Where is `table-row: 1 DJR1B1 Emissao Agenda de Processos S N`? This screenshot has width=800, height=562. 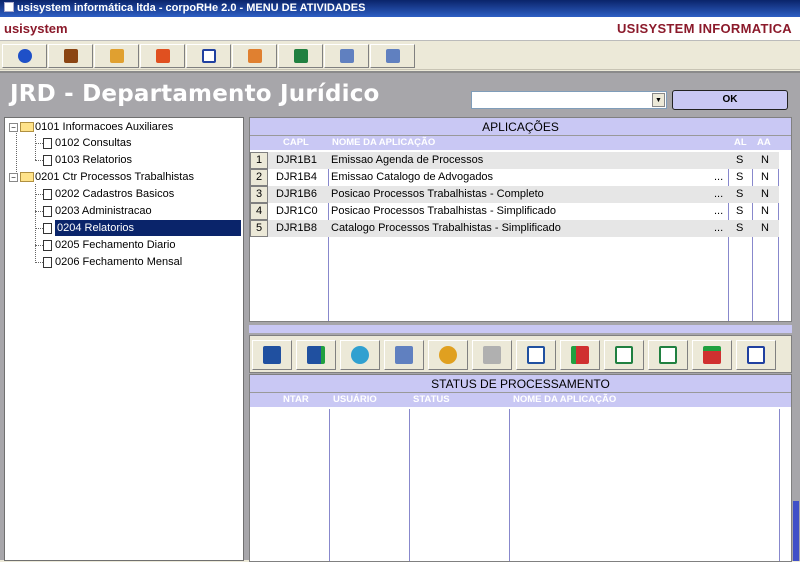 table-row: 1 DJR1B1 Emissao Agenda de Processos S N is located at coordinates (514, 160).